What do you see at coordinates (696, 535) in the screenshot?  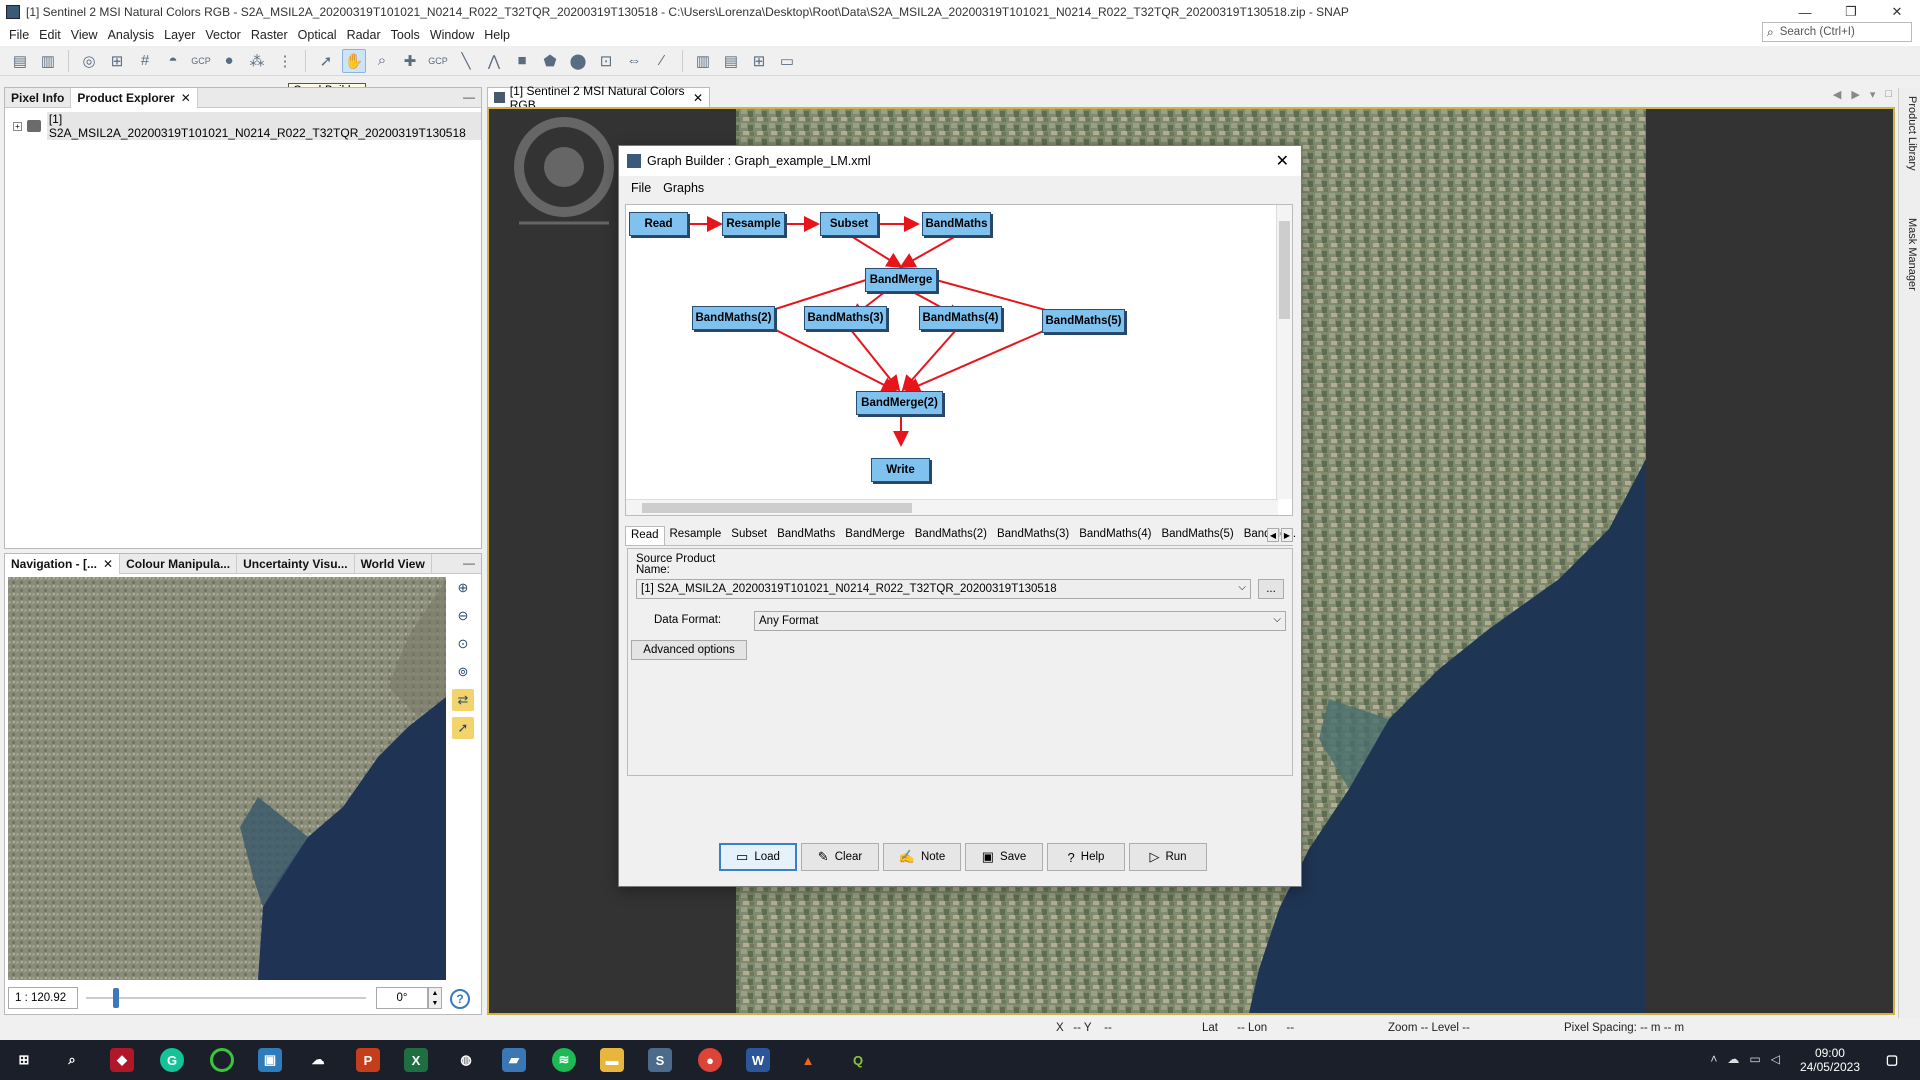 I see `tab-resample: Resample` at bounding box center [696, 535].